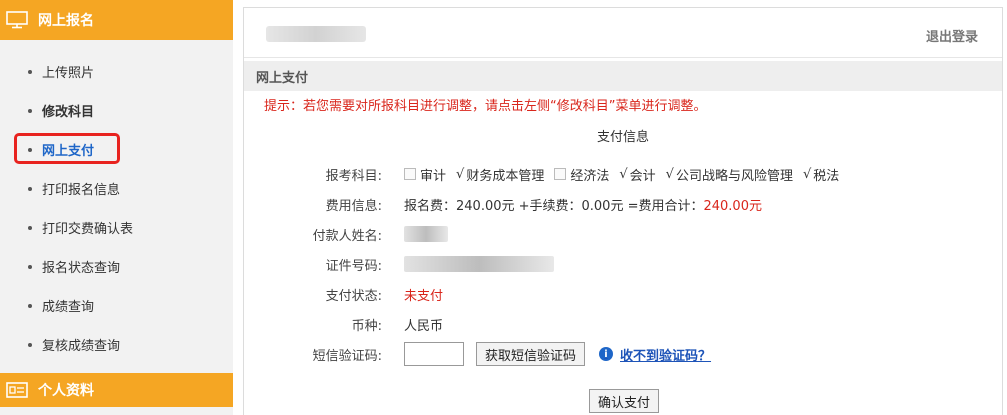 This screenshot has height=415, width=1007. Describe the element at coordinates (17, 390) in the screenshot. I see `id-card-icon` at that location.